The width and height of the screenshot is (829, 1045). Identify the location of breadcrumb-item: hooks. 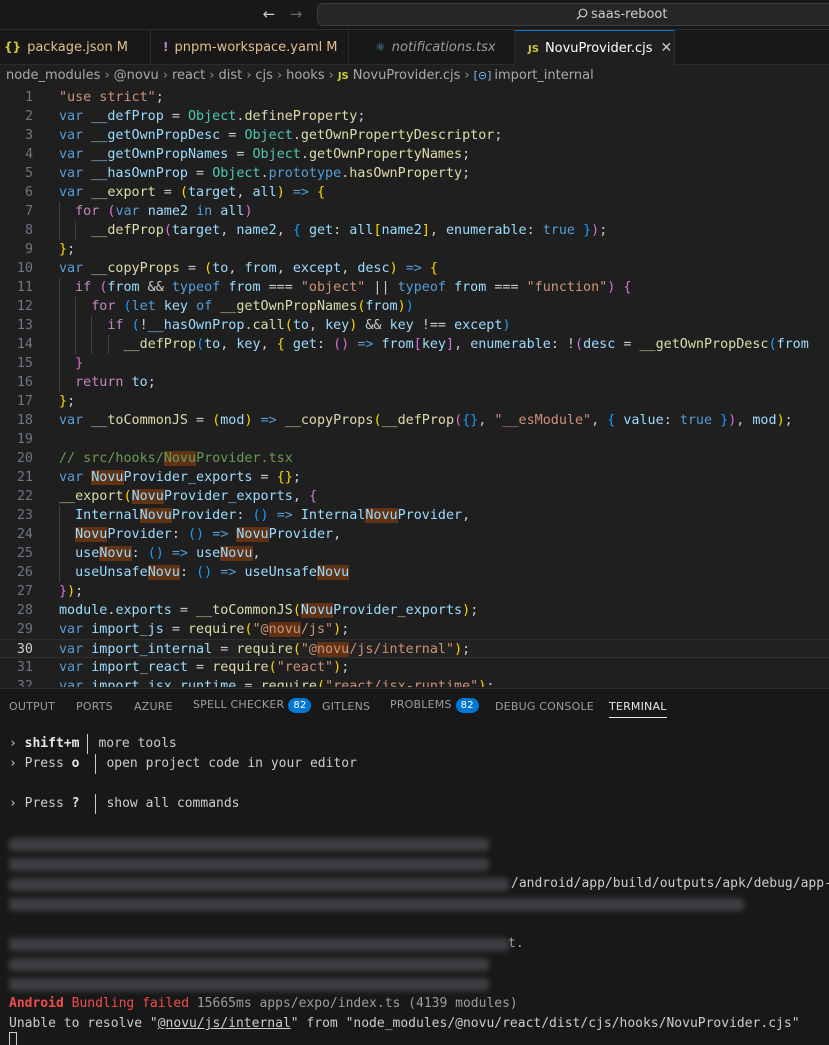
(305, 75).